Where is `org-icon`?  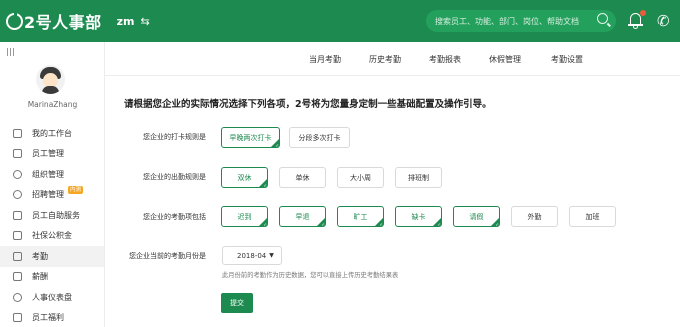
org-icon is located at coordinates (17, 174).